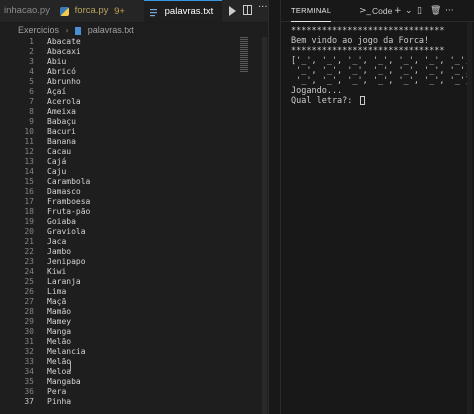 This screenshot has height=414, width=474. I want to click on code-line: 35 Mangaba, so click(115, 382).